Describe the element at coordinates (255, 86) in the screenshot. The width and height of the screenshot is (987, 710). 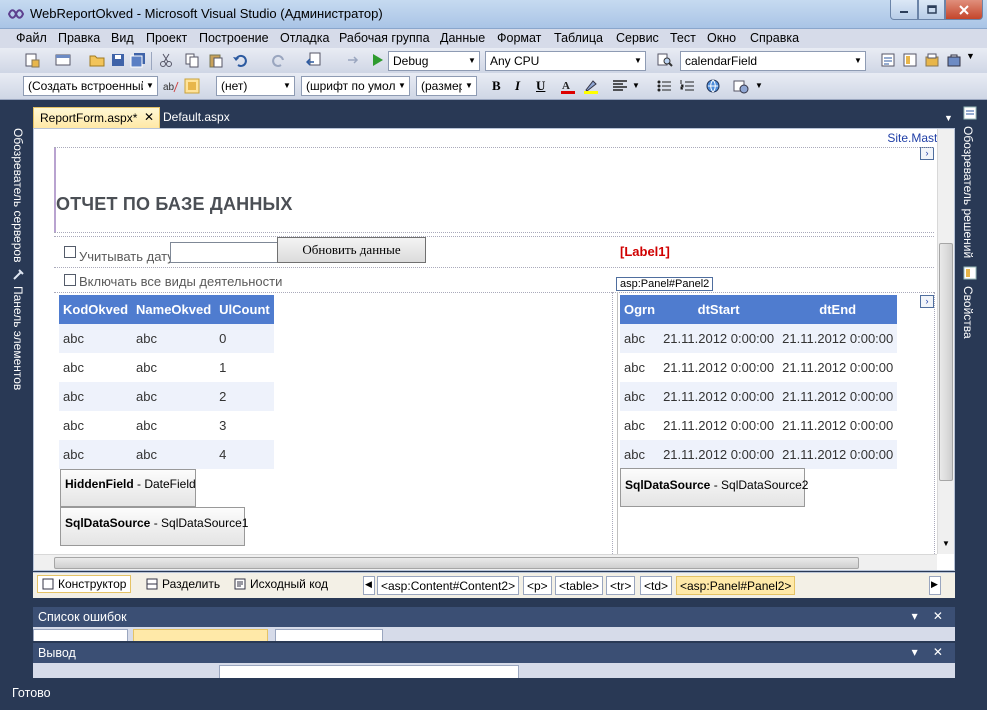
I see `target-rule-combo: (нет) ▼` at that location.